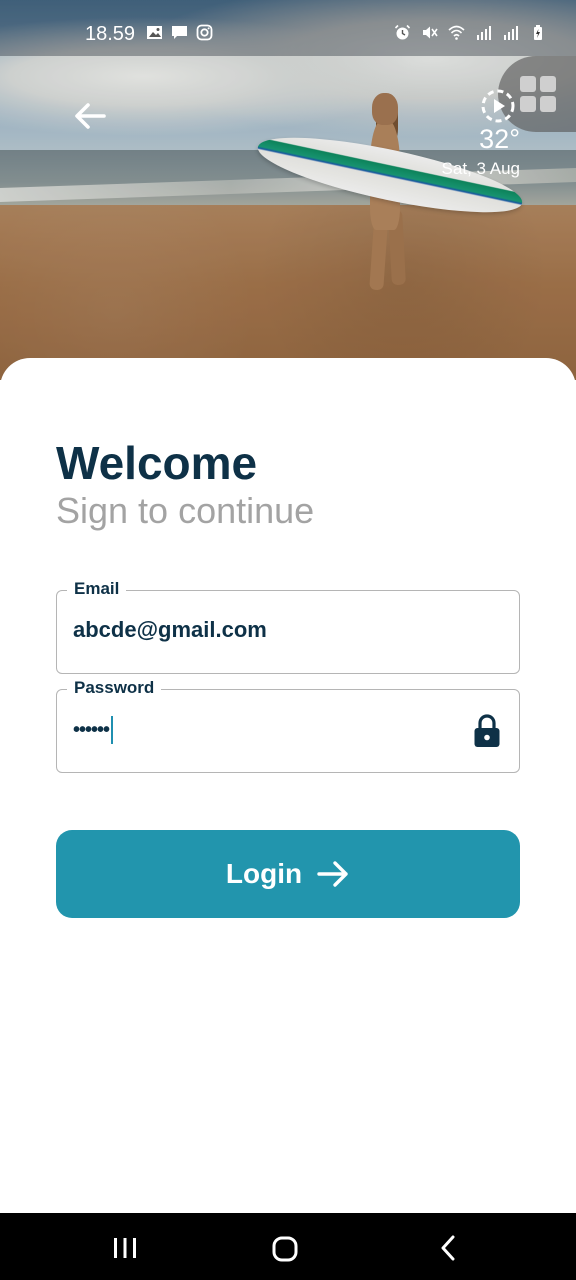 This screenshot has width=576, height=1280. I want to click on status-time: 18.59, so click(110, 34).